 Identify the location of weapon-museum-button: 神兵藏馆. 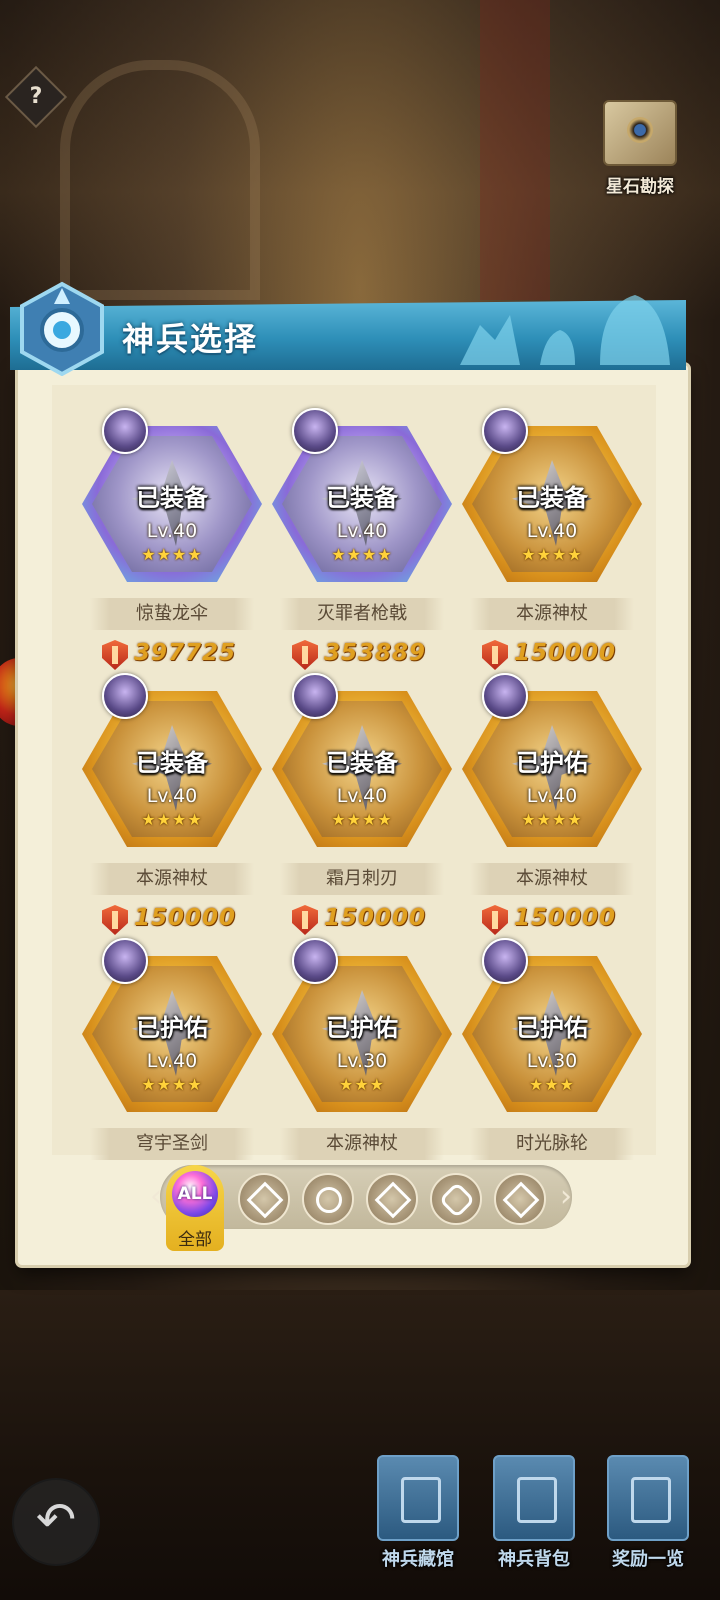
(418, 1520).